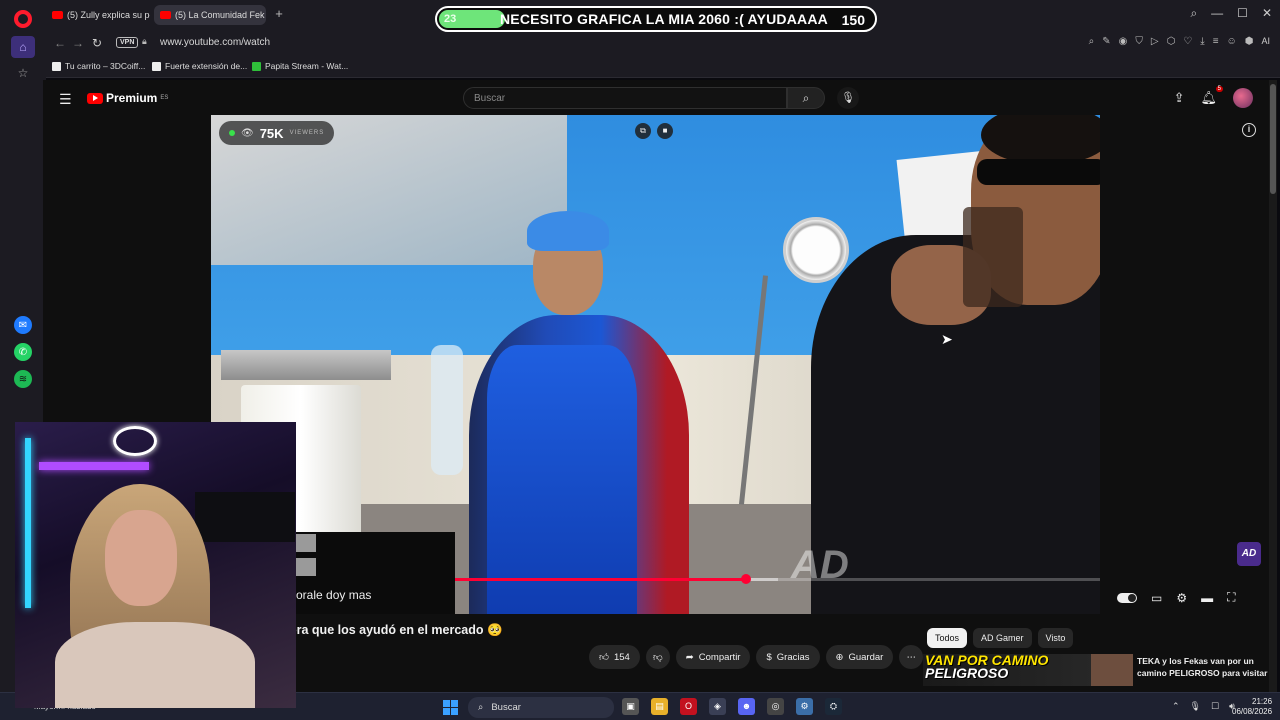 This screenshot has height=720, width=1280. Describe the element at coordinates (1267, 13) in the screenshot. I see `close-window-icon: ✕` at that location.